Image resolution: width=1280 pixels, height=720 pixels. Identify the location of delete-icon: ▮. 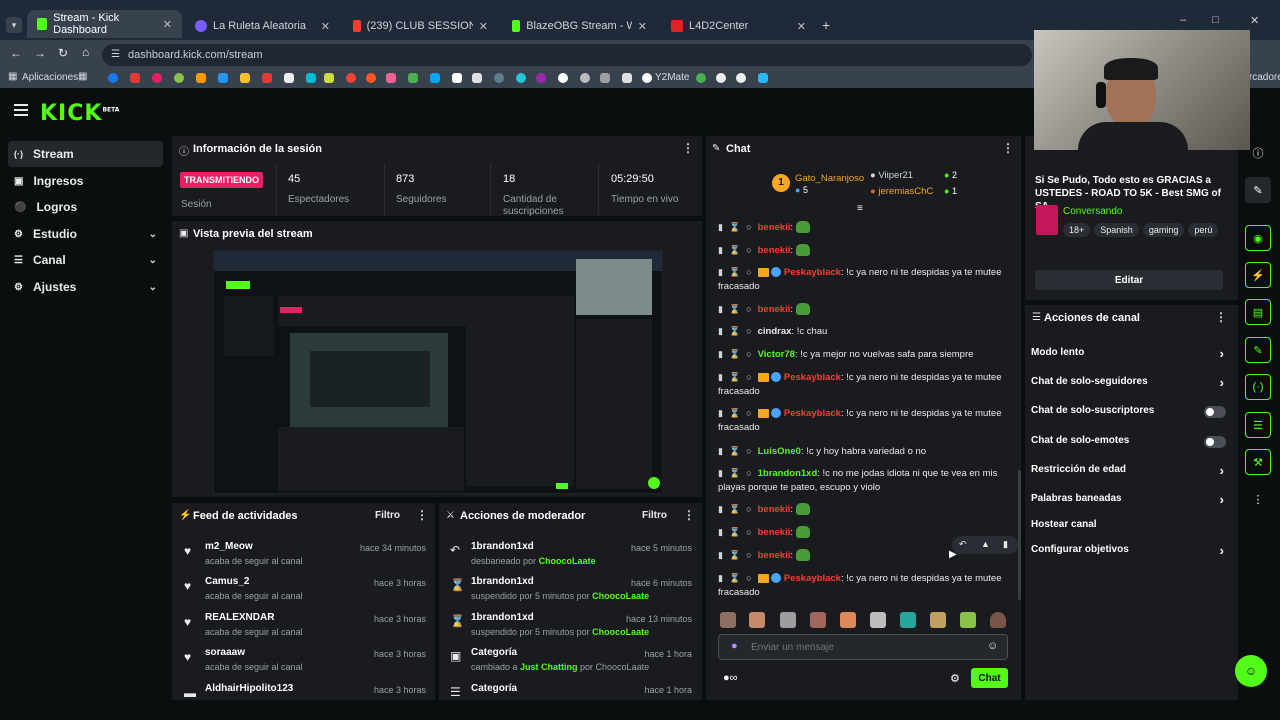
(1005, 544).